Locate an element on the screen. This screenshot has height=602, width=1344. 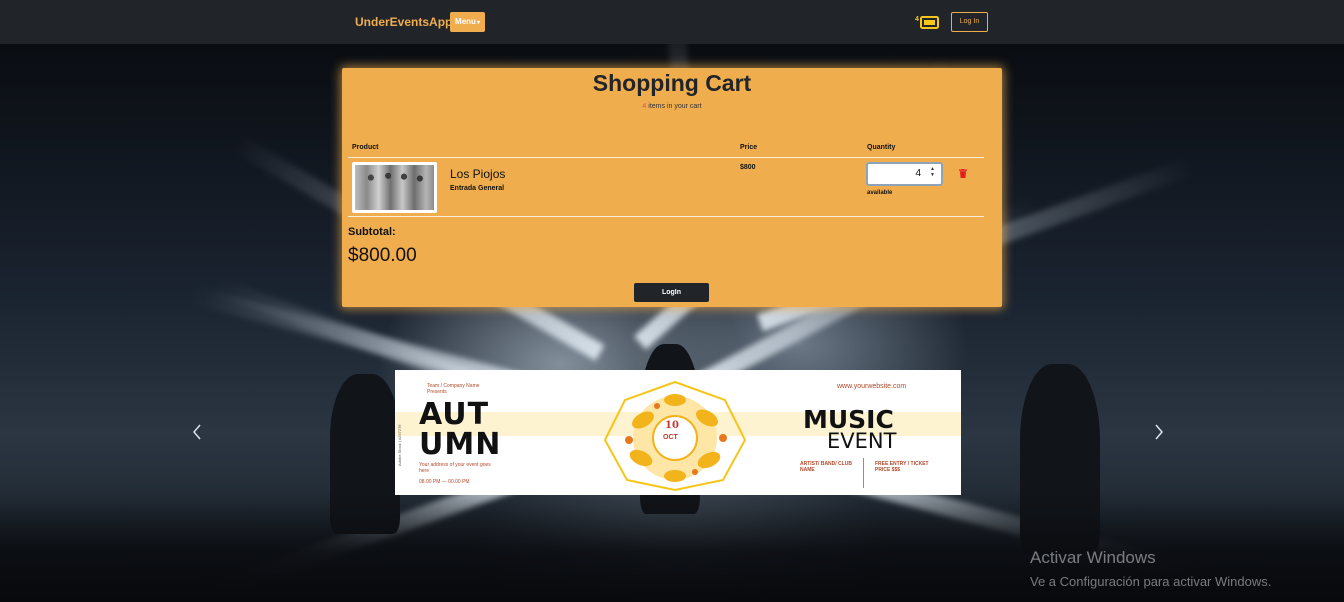
windows-watermark-title: Activar Windows is located at coordinates (1093, 557).